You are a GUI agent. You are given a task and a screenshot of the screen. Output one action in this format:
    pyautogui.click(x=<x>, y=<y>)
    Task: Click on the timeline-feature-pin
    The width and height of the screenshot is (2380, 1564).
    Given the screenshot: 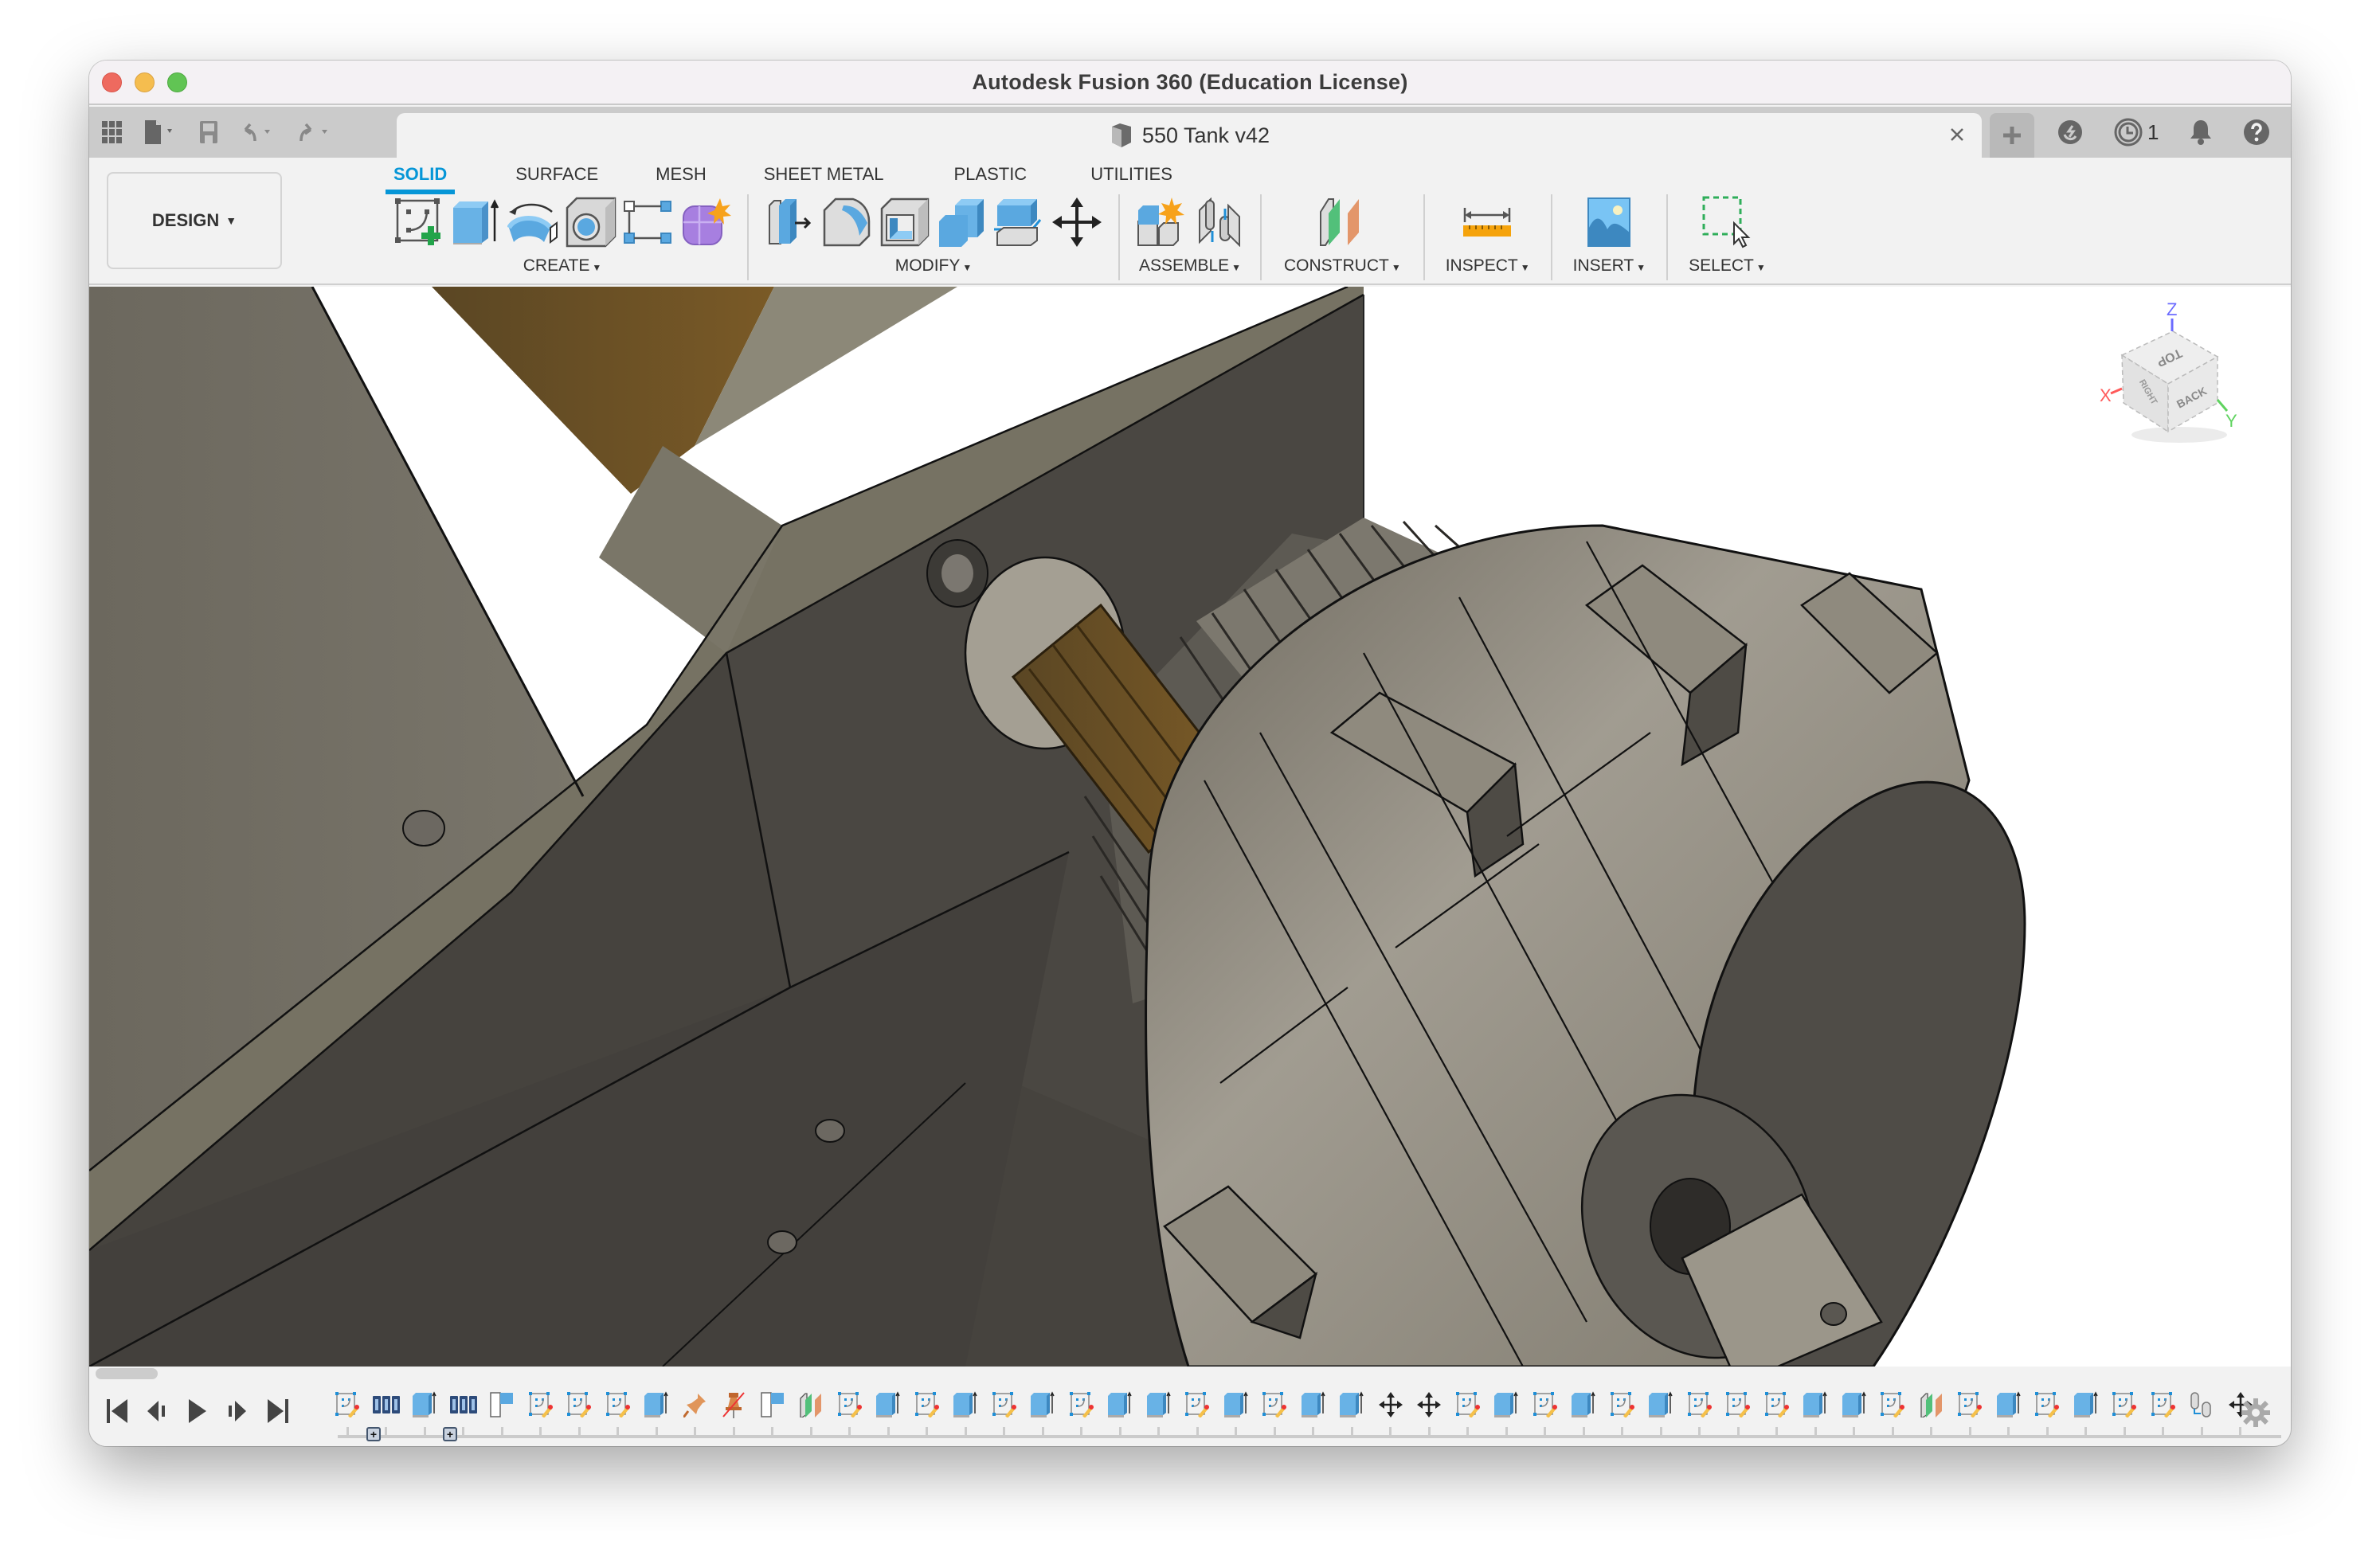 What is the action you would take?
    pyautogui.click(x=695, y=1404)
    